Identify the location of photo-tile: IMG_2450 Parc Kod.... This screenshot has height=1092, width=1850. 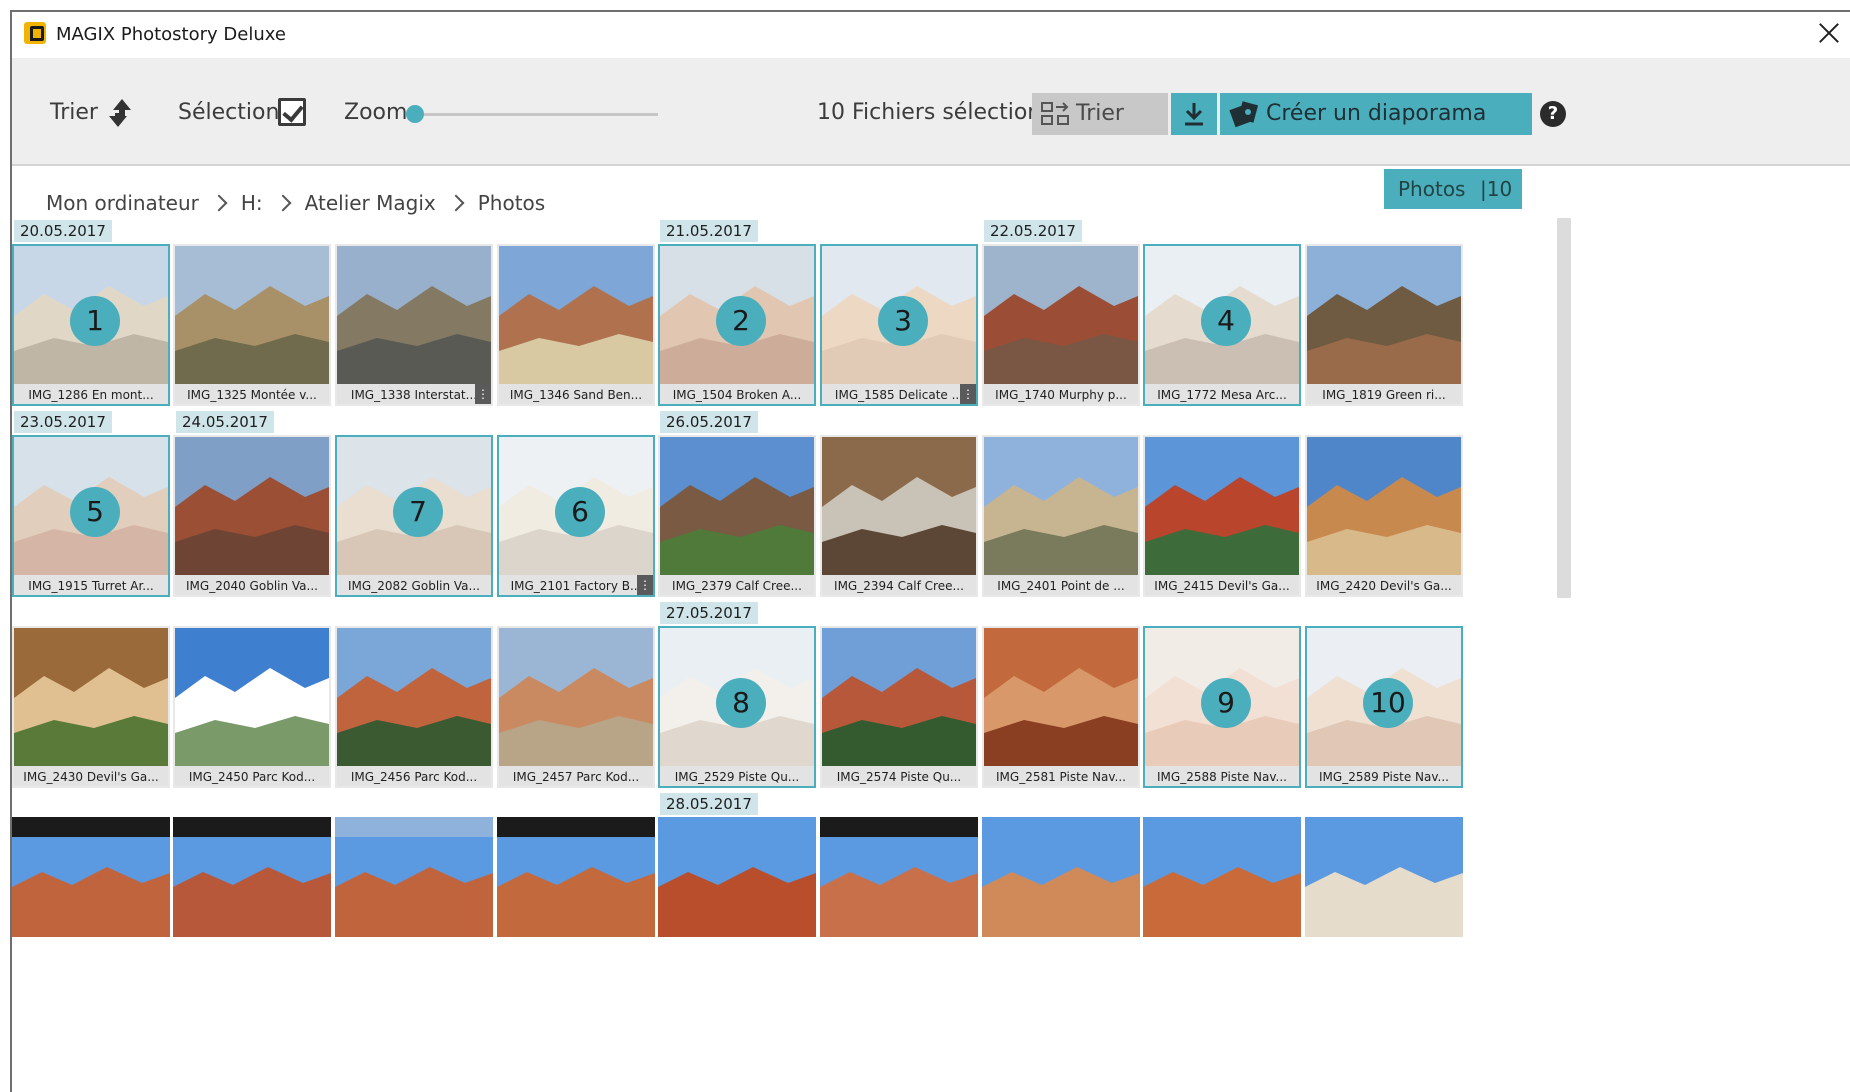
(252, 707).